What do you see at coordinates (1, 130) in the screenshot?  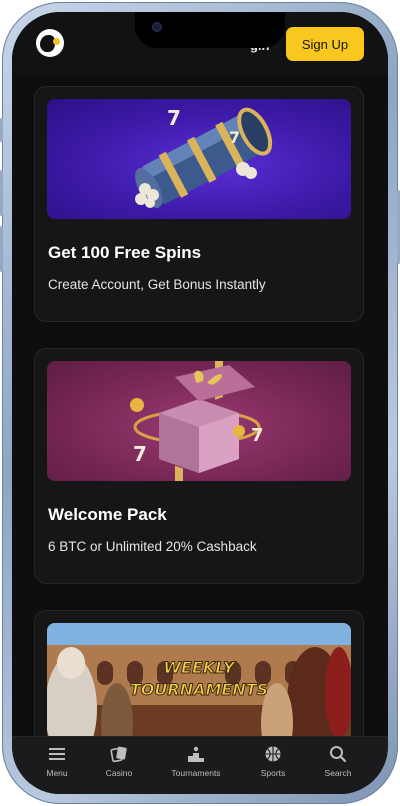 I see `silent-switch` at bounding box center [1, 130].